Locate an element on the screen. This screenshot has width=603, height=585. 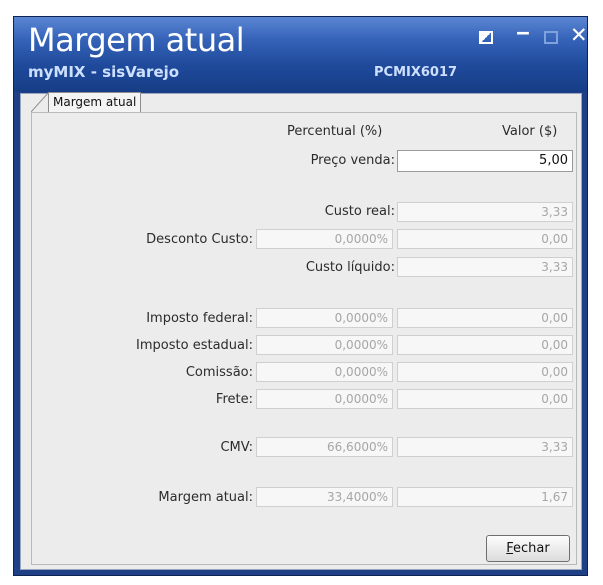
custo-liquido-field: 3,33 is located at coordinates (485, 267).